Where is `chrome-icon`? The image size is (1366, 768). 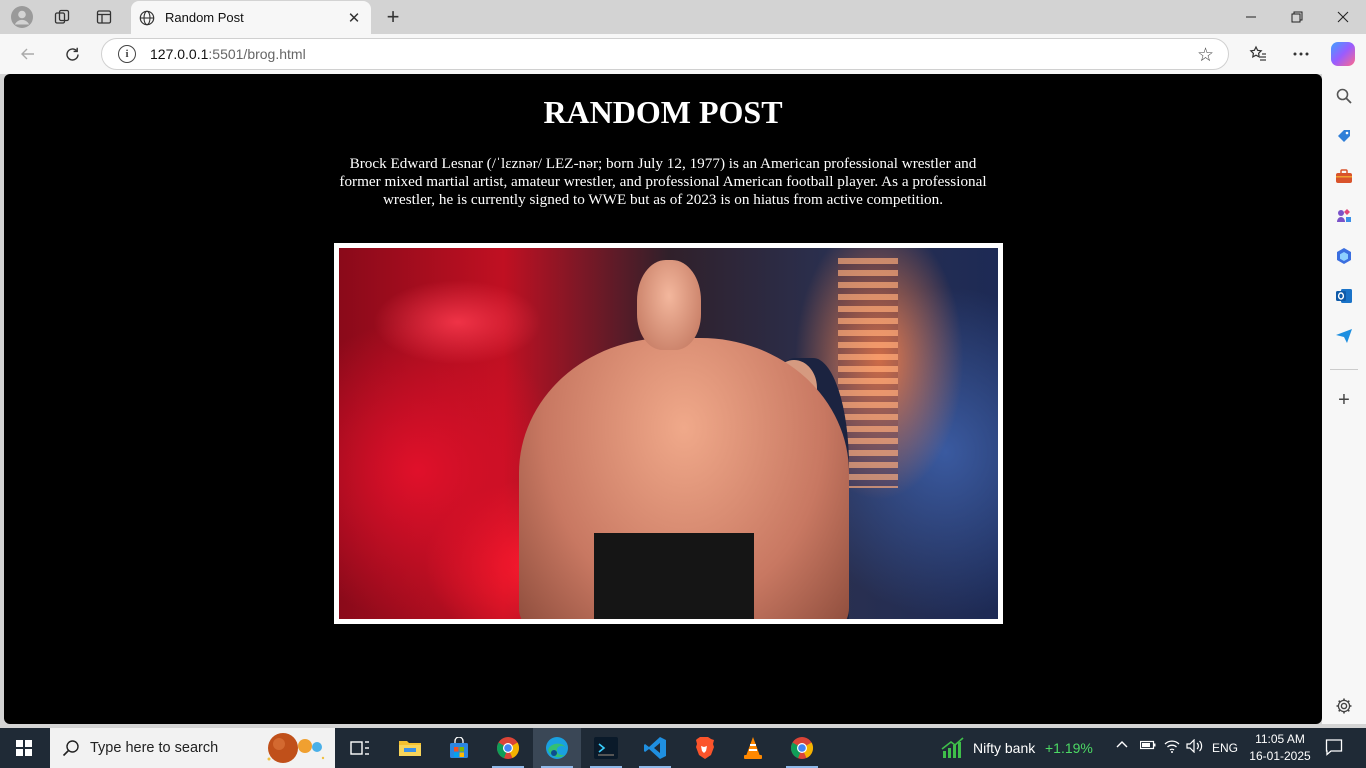
chrome-icon is located at coordinates (508, 748).